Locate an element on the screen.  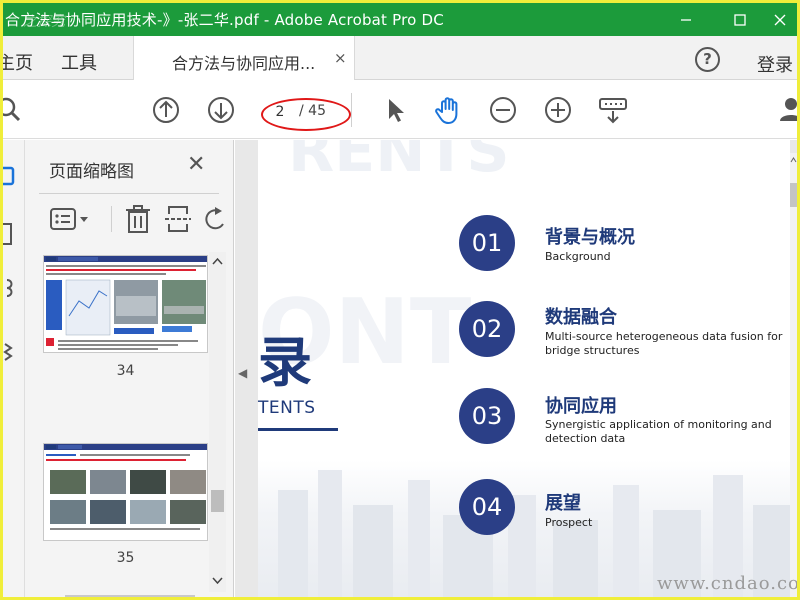
toolbar-separator is located at coordinates (351, 110).